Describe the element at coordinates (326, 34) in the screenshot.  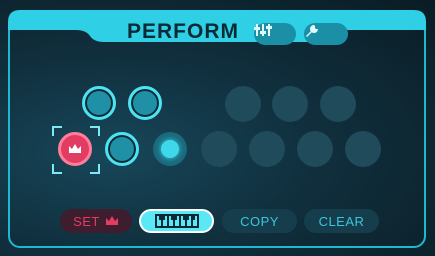
I see `settings-button` at that location.